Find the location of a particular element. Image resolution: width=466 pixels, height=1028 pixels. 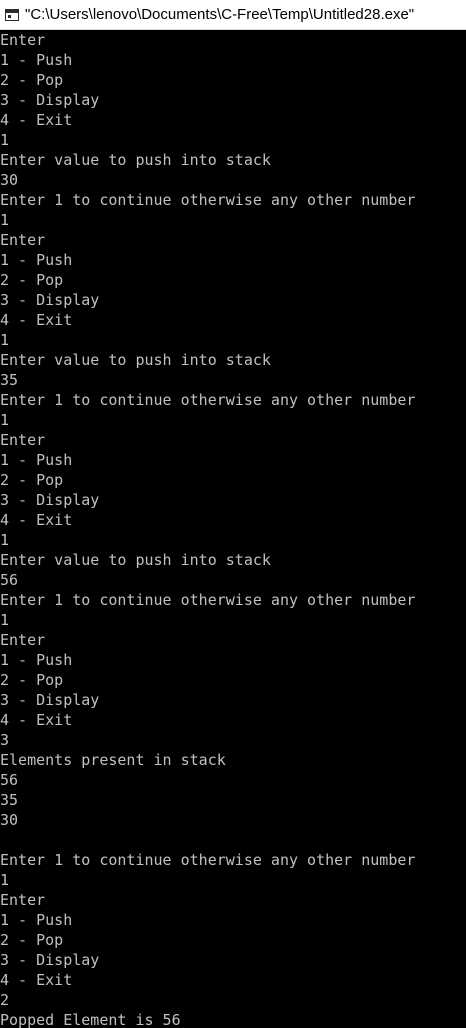

console-line: Elements present in stack is located at coordinates (113, 760).